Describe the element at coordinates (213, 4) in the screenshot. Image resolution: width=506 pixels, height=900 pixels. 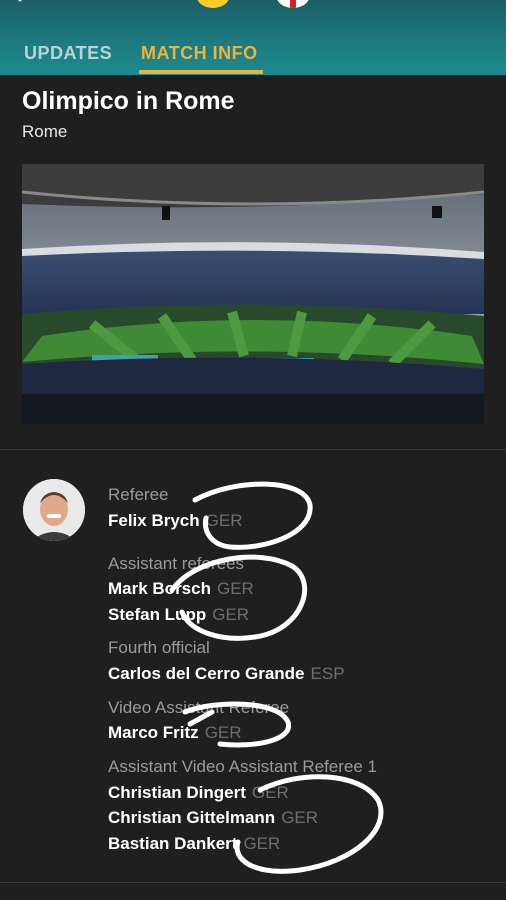
I see `team-italy-flag-icon` at that location.